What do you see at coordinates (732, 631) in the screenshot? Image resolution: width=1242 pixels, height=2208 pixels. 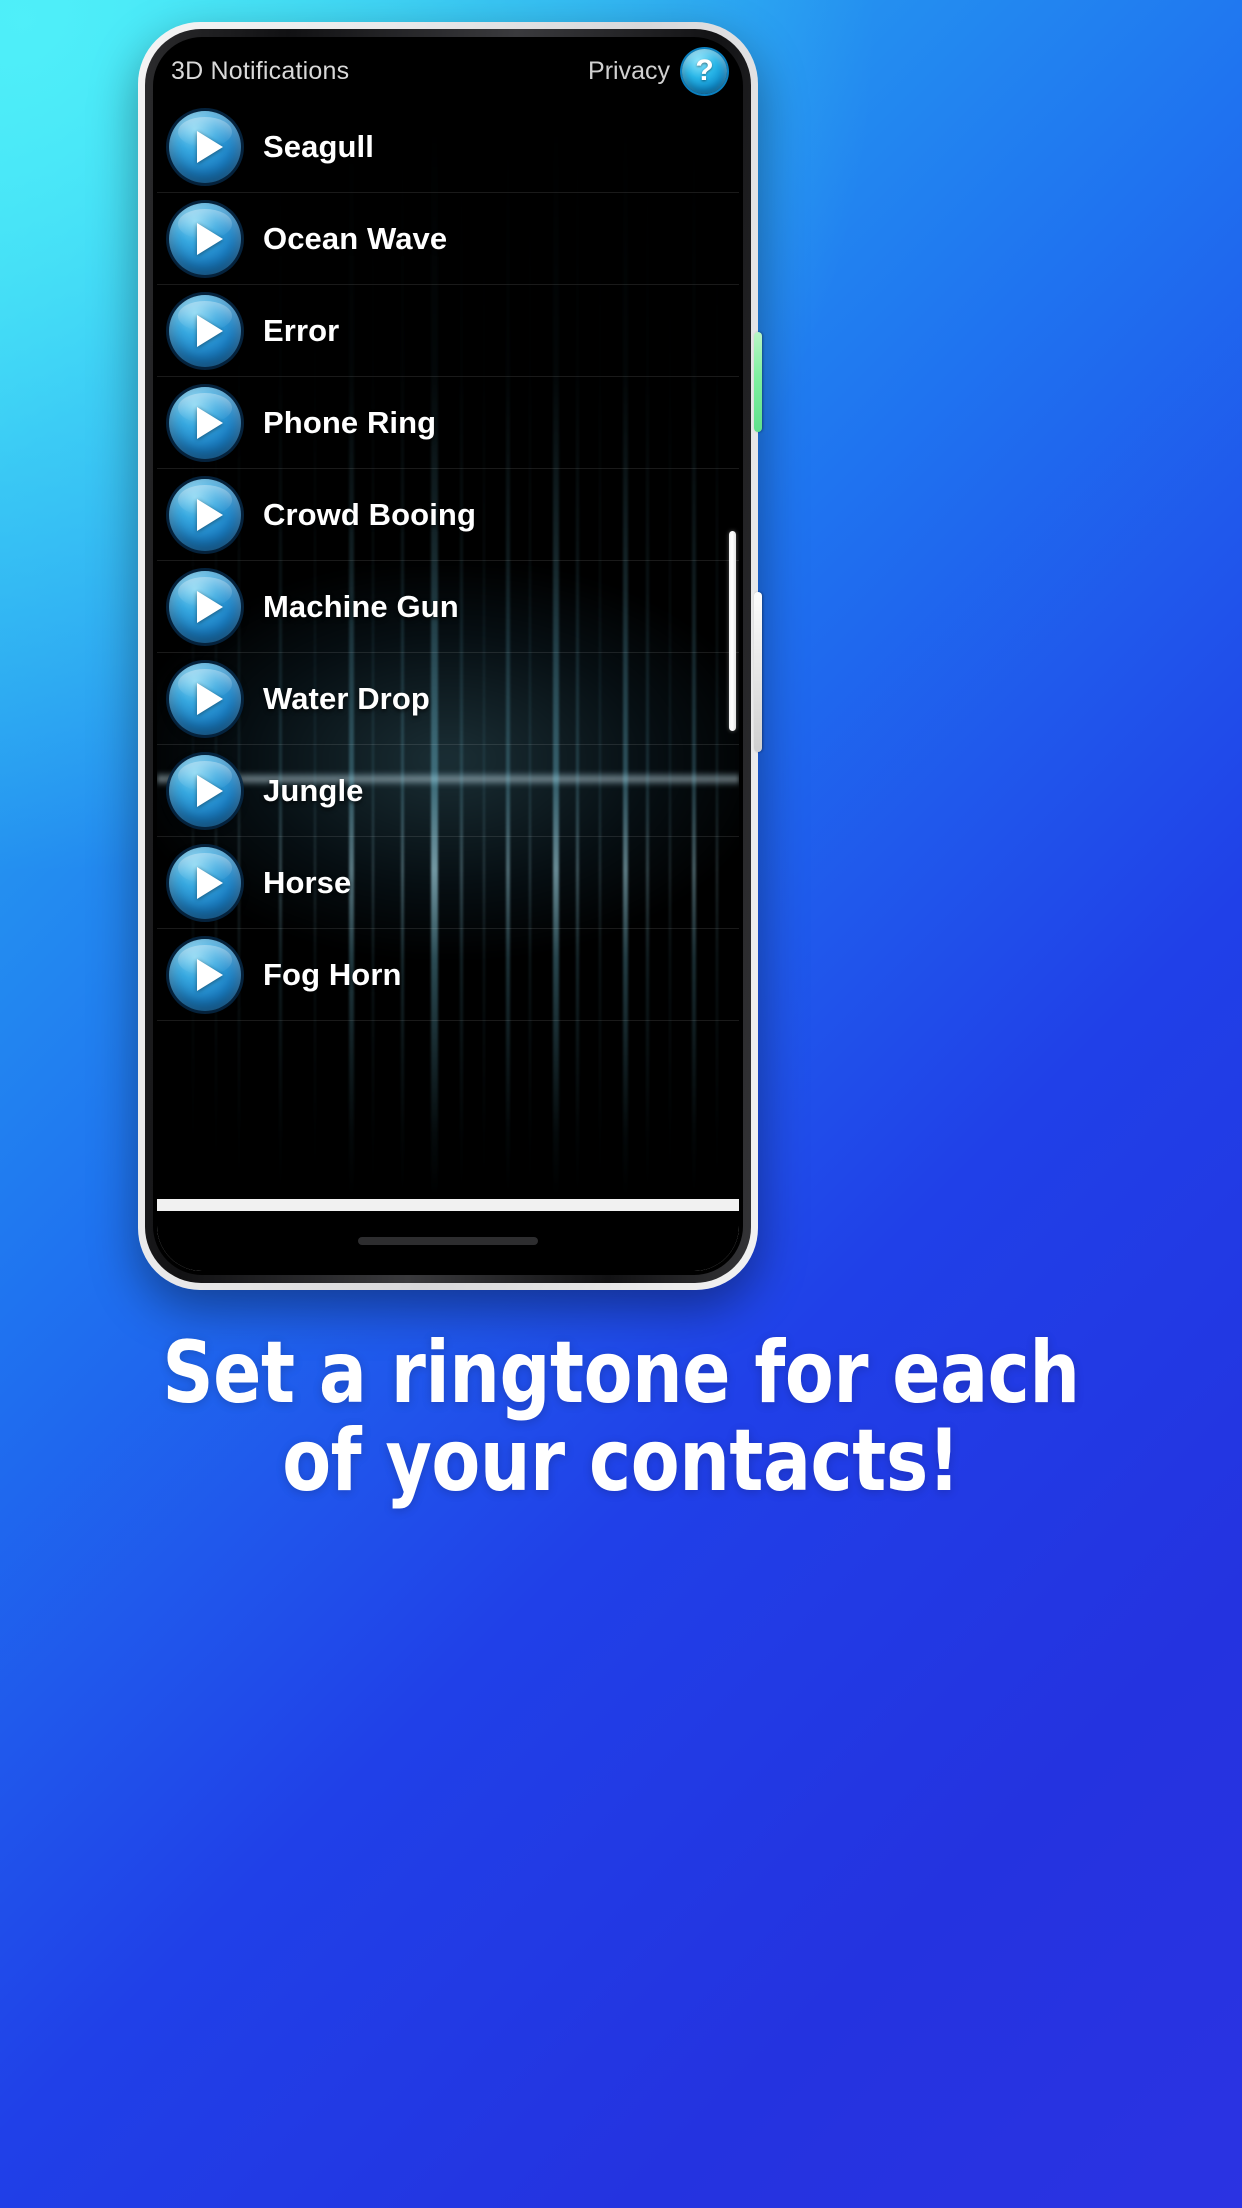 I see `list-scrollbar` at bounding box center [732, 631].